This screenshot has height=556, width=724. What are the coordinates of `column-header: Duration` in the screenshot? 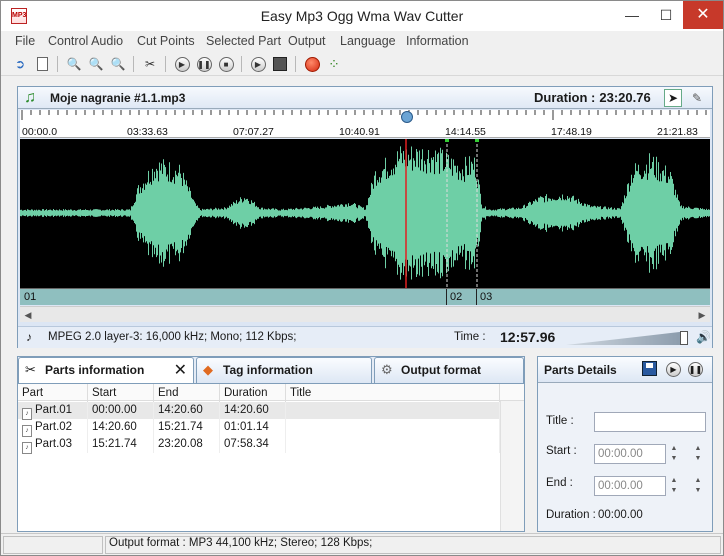 It's located at (253, 393).